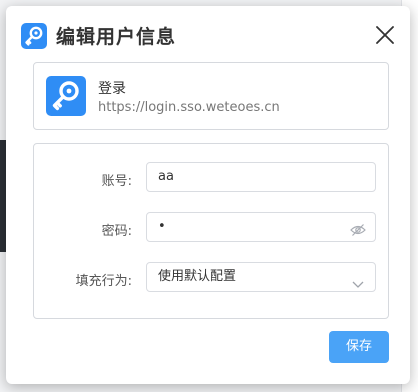 The height and width of the screenshot is (392, 418). What do you see at coordinates (166, 176) in the screenshot?
I see `account-value: aa` at bounding box center [166, 176].